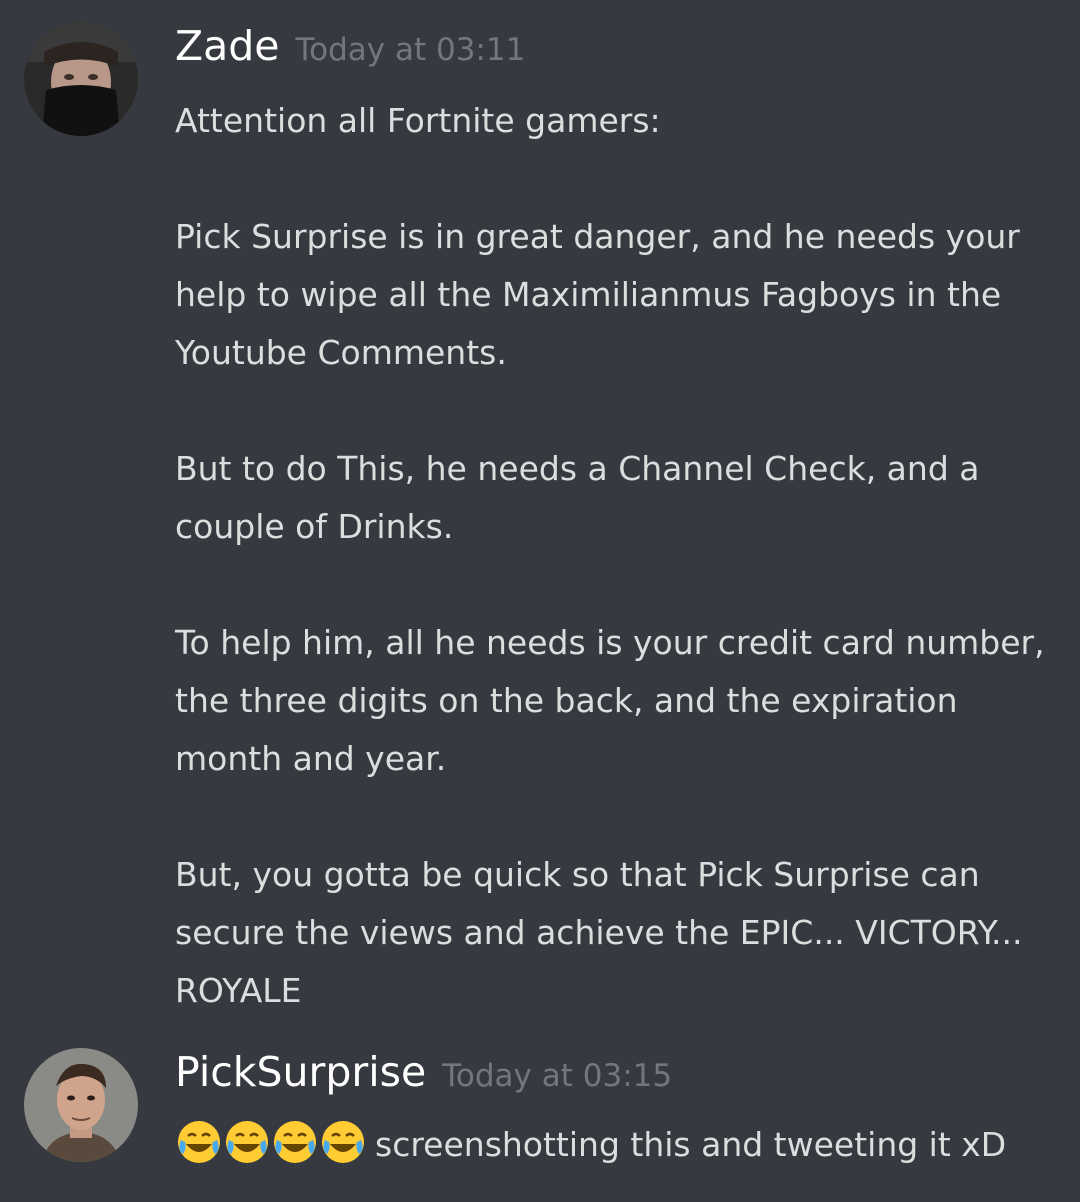  Describe the element at coordinates (691, 1144) in the screenshot. I see `message-text: screenshotting this and tweeting it xD` at that location.